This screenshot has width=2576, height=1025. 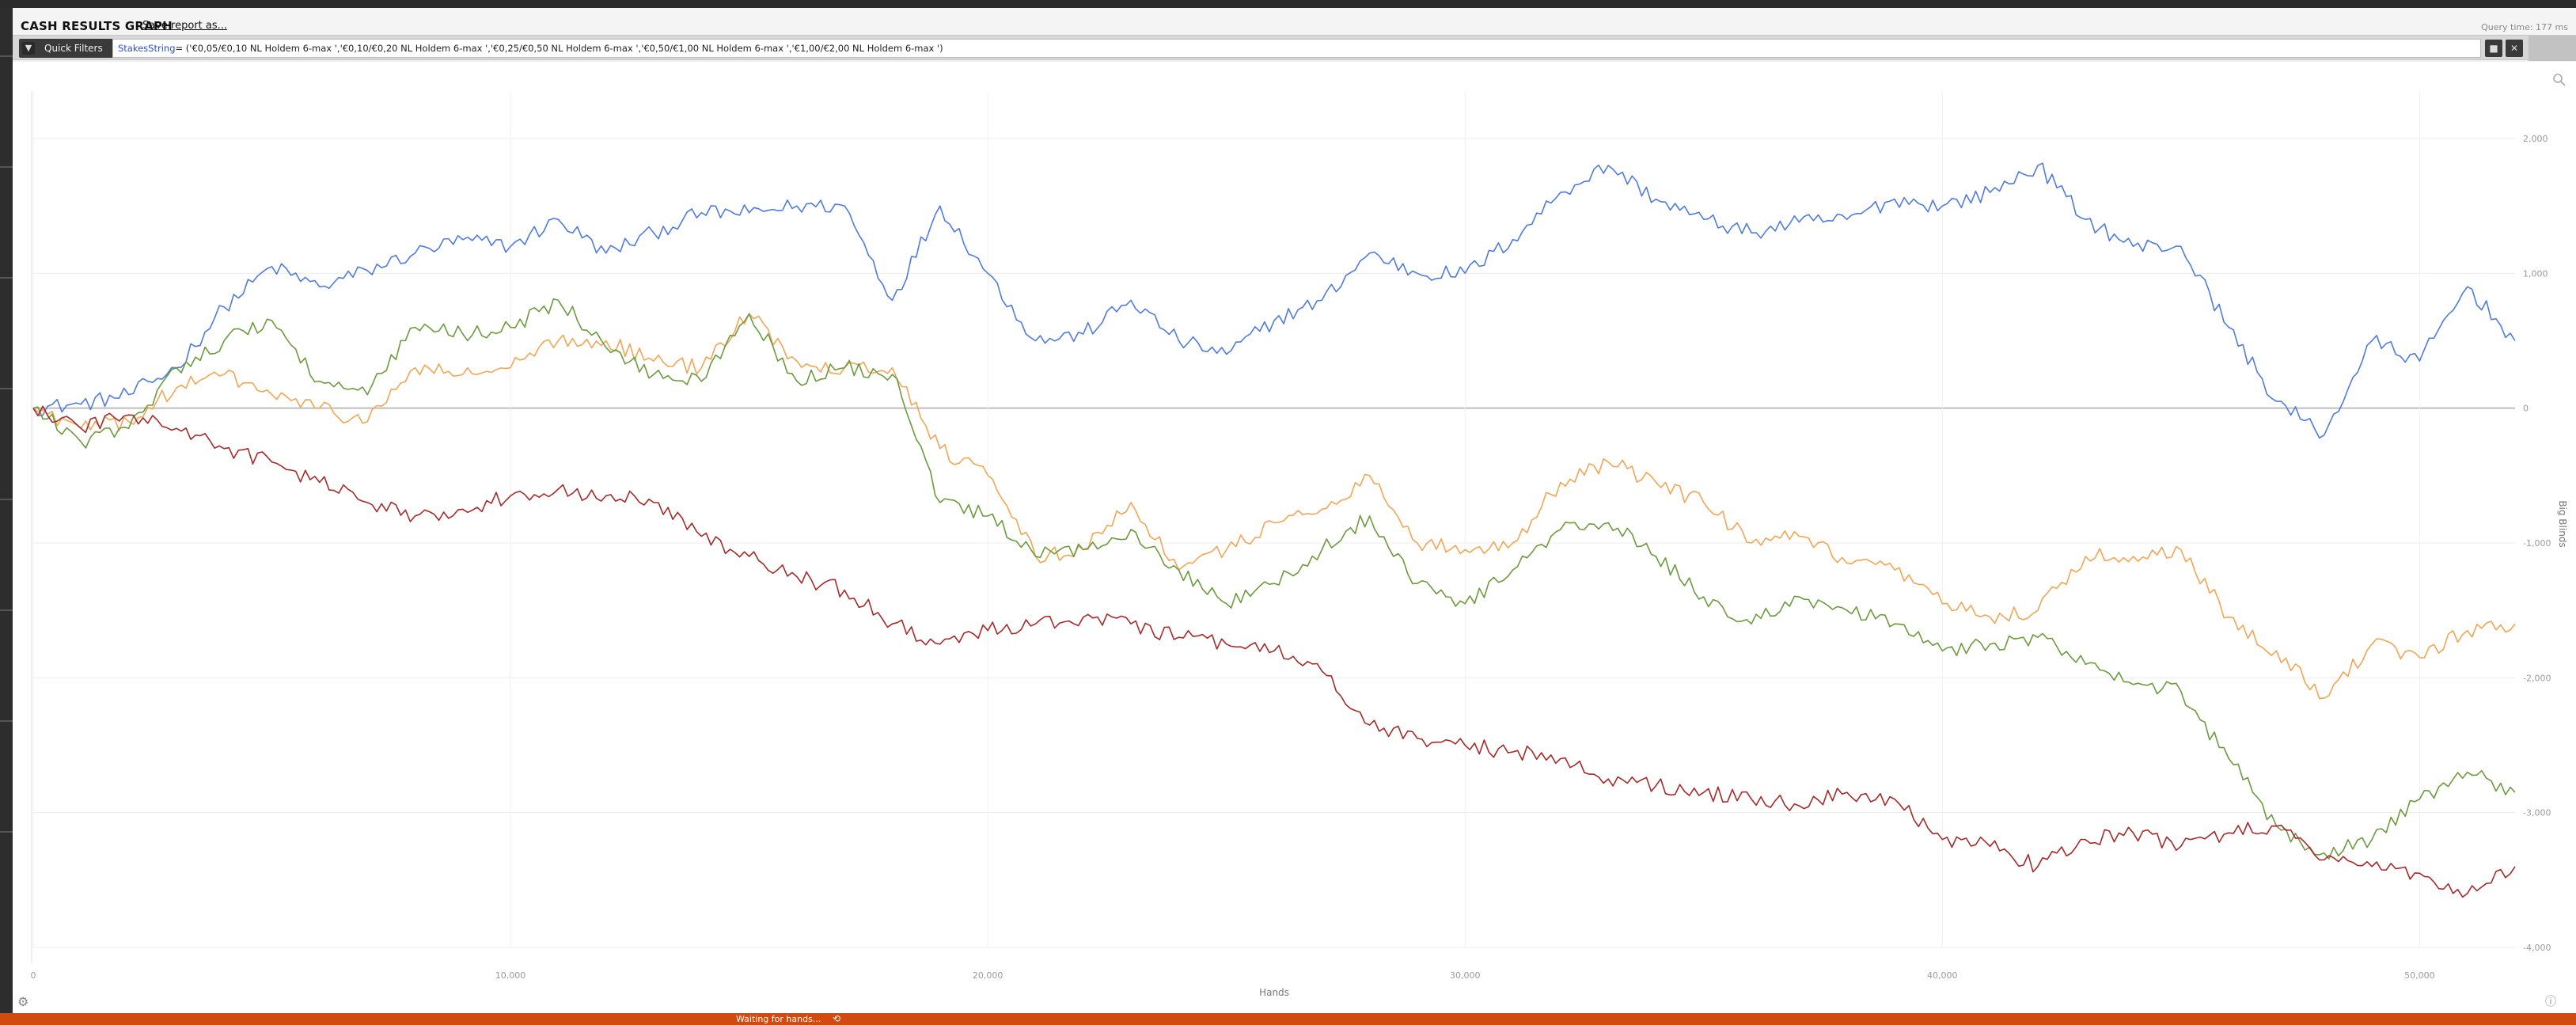 I want to click on x-tick-label: 40,000, so click(x=1942, y=975).